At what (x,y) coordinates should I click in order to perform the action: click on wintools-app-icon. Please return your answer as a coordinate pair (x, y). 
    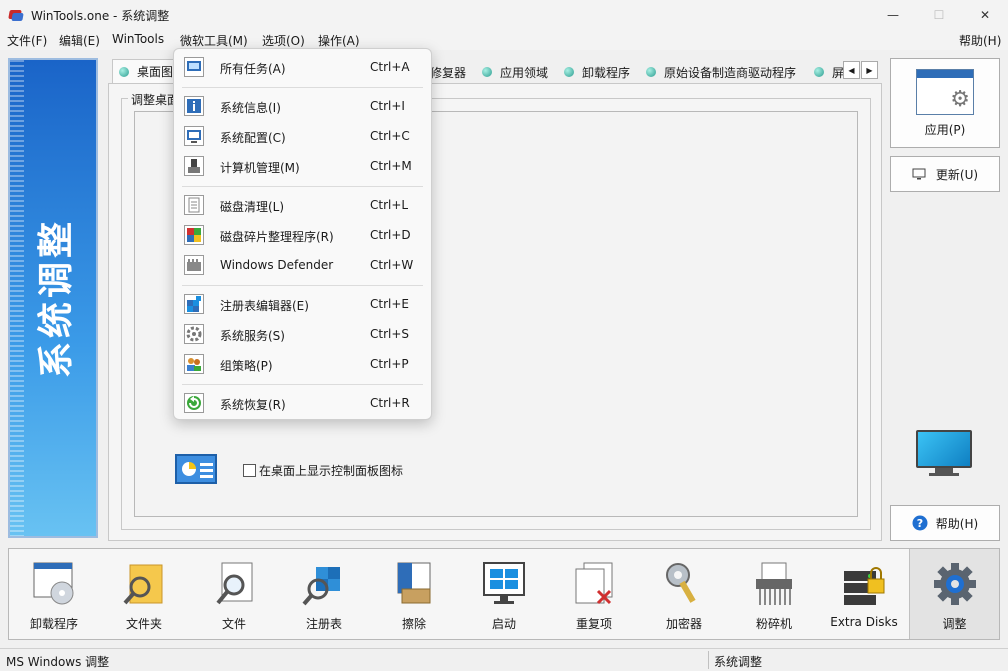
    Looking at the image, I should click on (16, 15).